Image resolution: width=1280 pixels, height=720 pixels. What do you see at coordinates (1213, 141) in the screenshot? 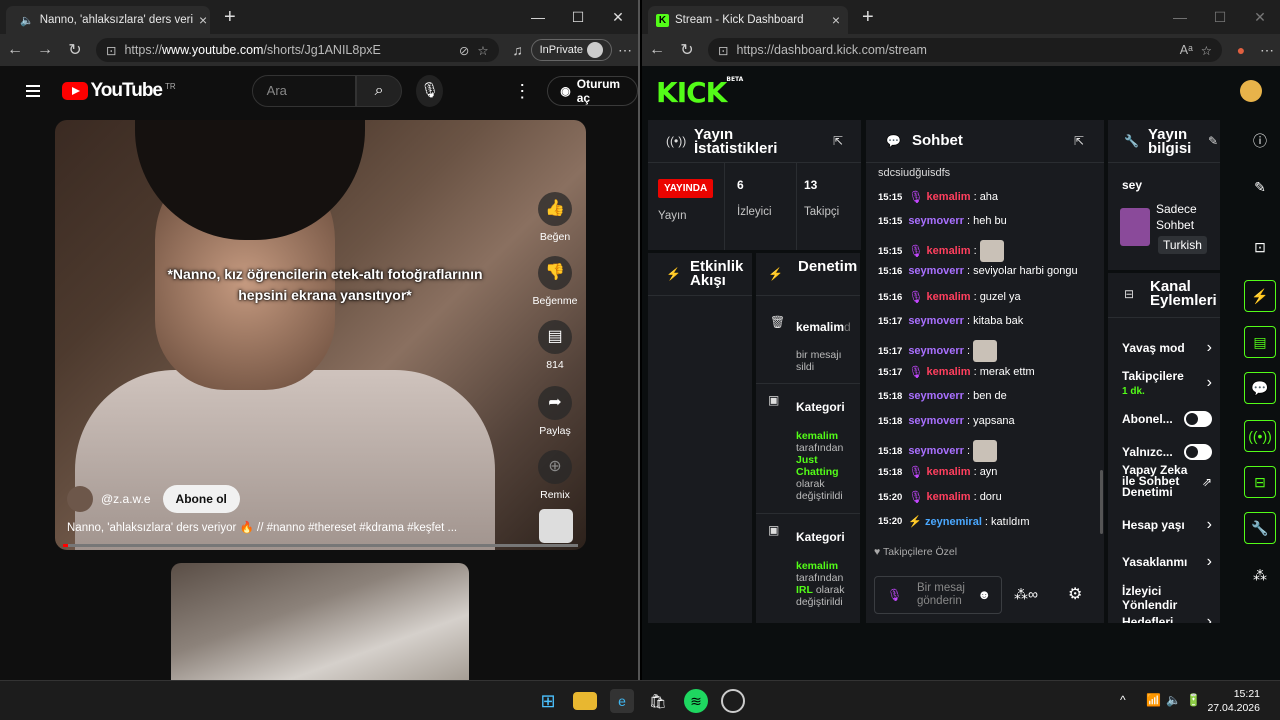
I see `edit-pencil-icon: ✎` at bounding box center [1213, 141].